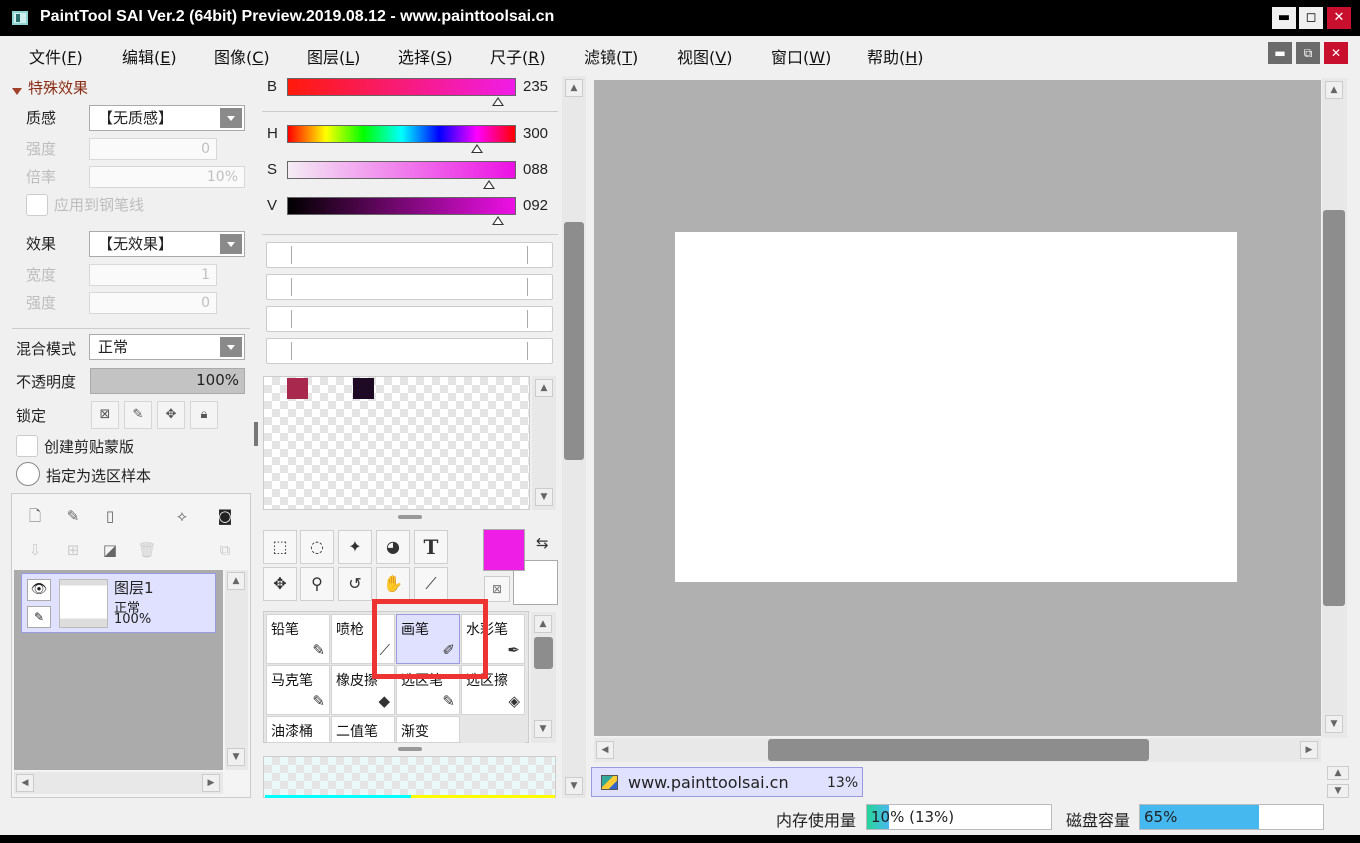 The image size is (1360, 843). What do you see at coordinates (401, 170) in the screenshot?
I see `slider-s-bar` at bounding box center [401, 170].